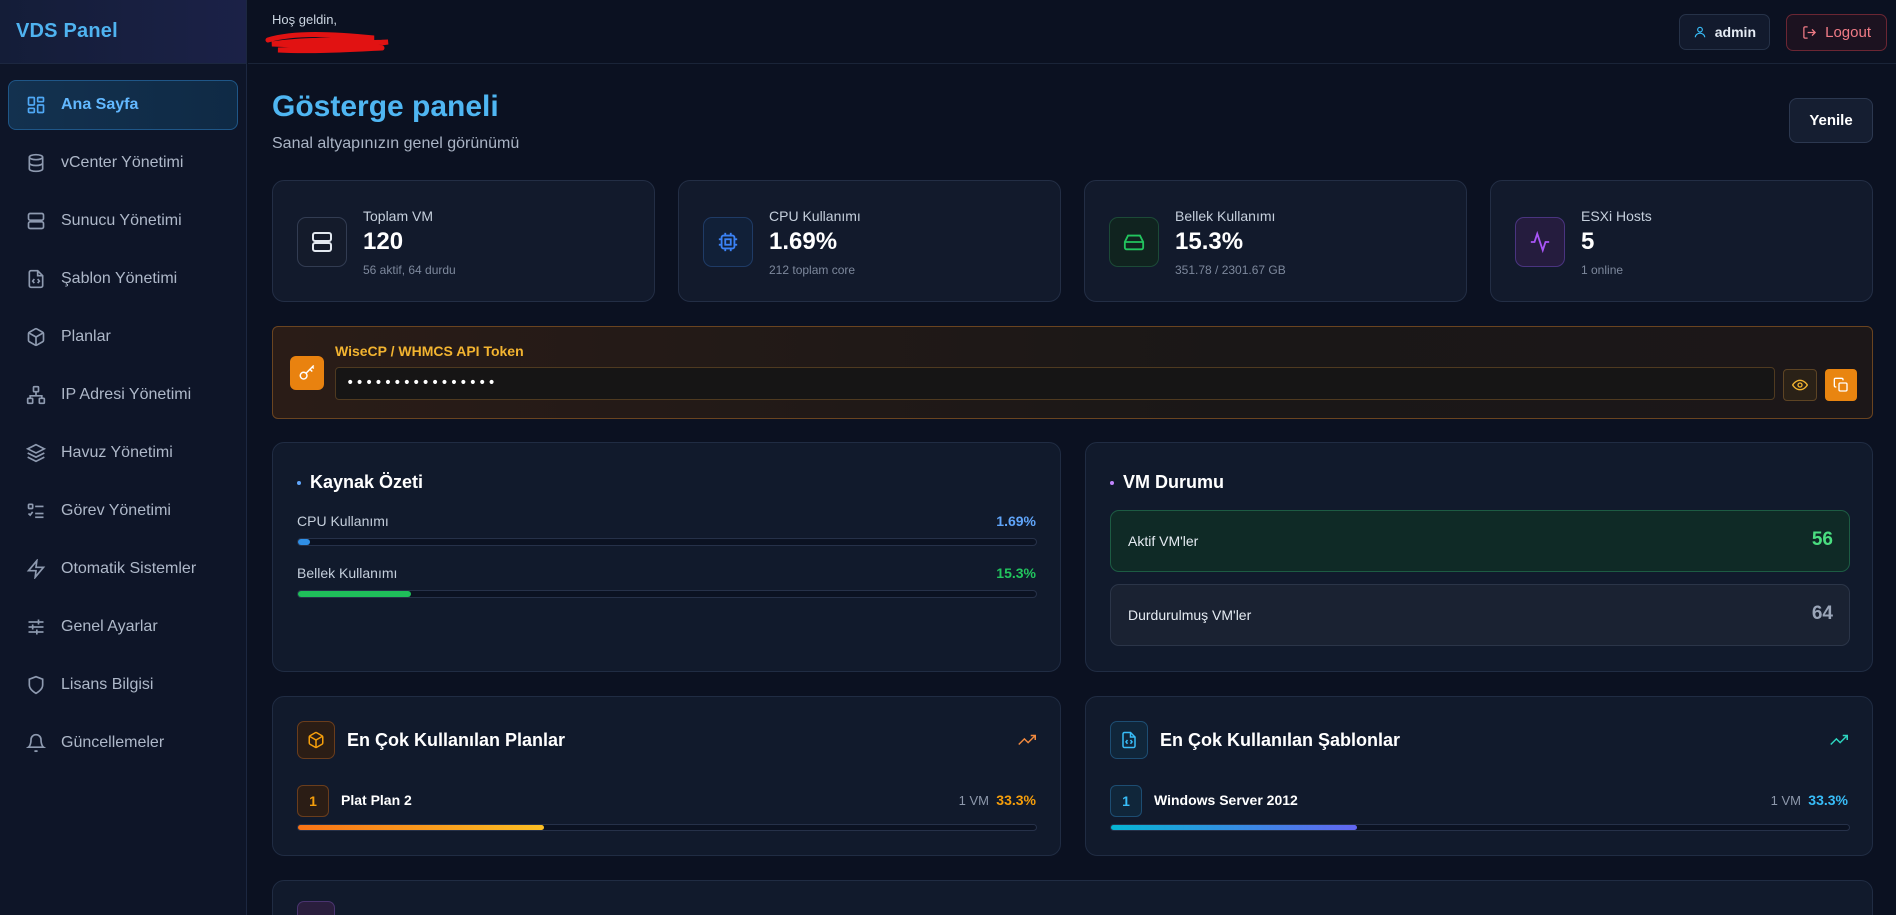 This screenshot has width=1896, height=915. I want to click on sliders-icon, so click(36, 627).